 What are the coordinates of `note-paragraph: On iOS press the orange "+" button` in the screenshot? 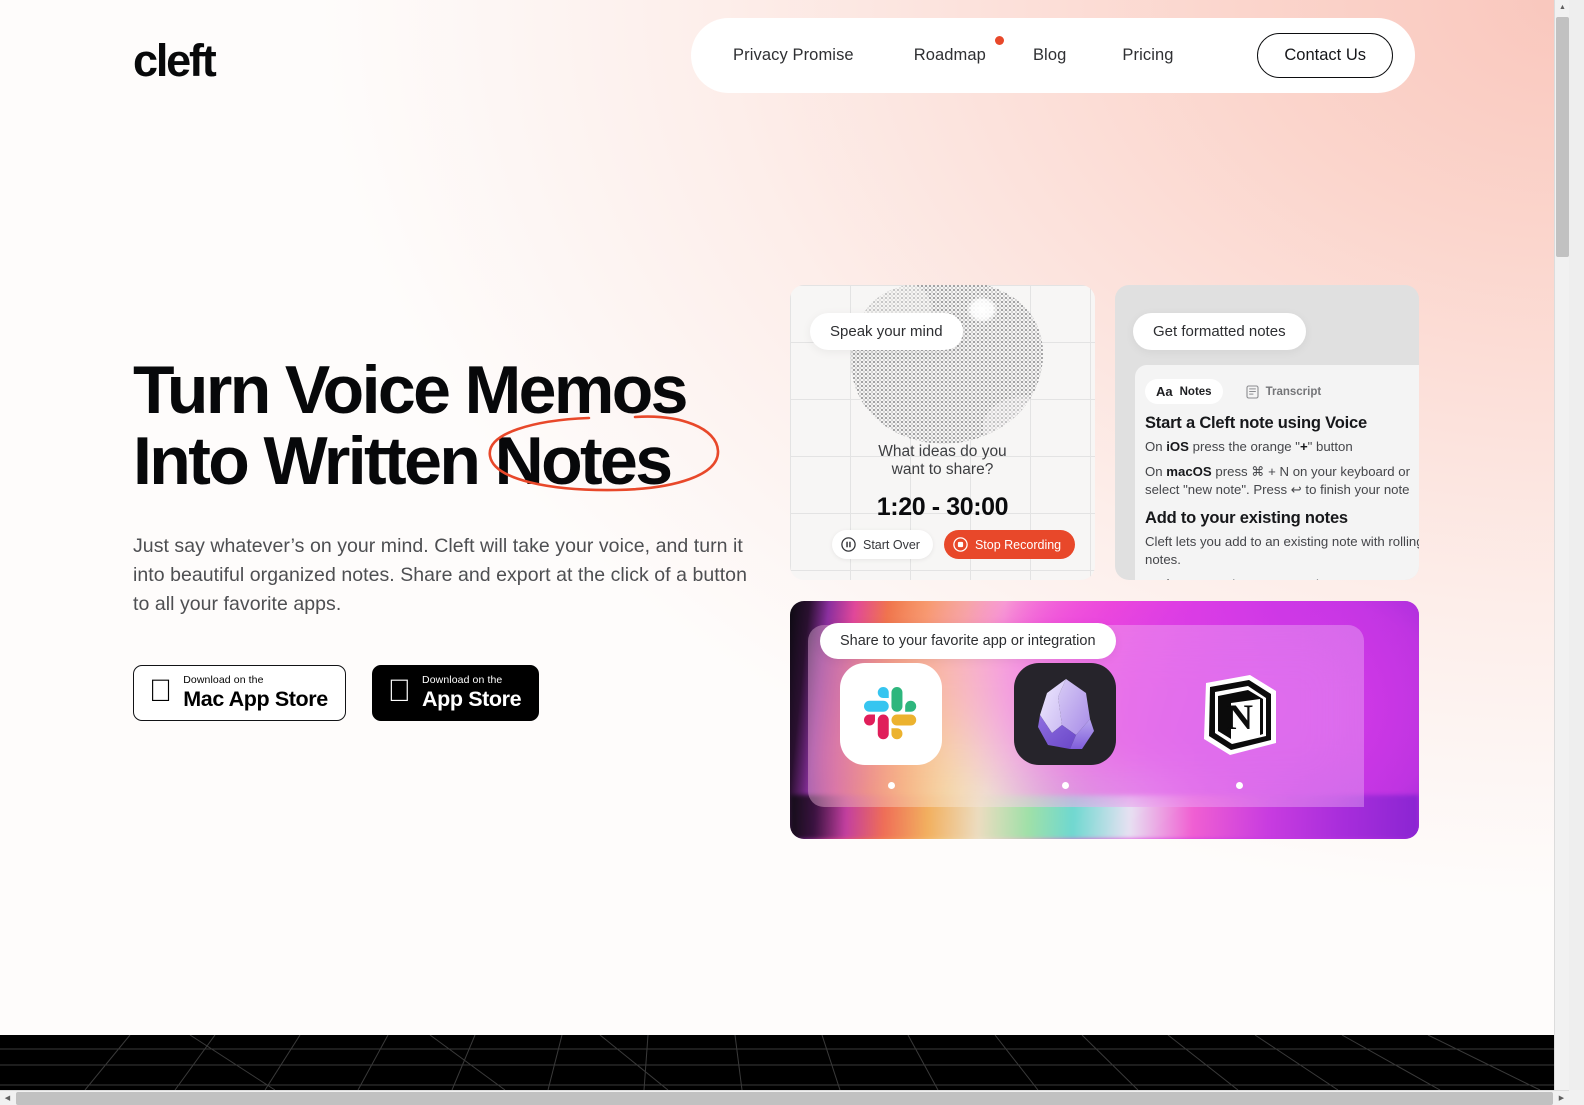 It's located at (1249, 446).